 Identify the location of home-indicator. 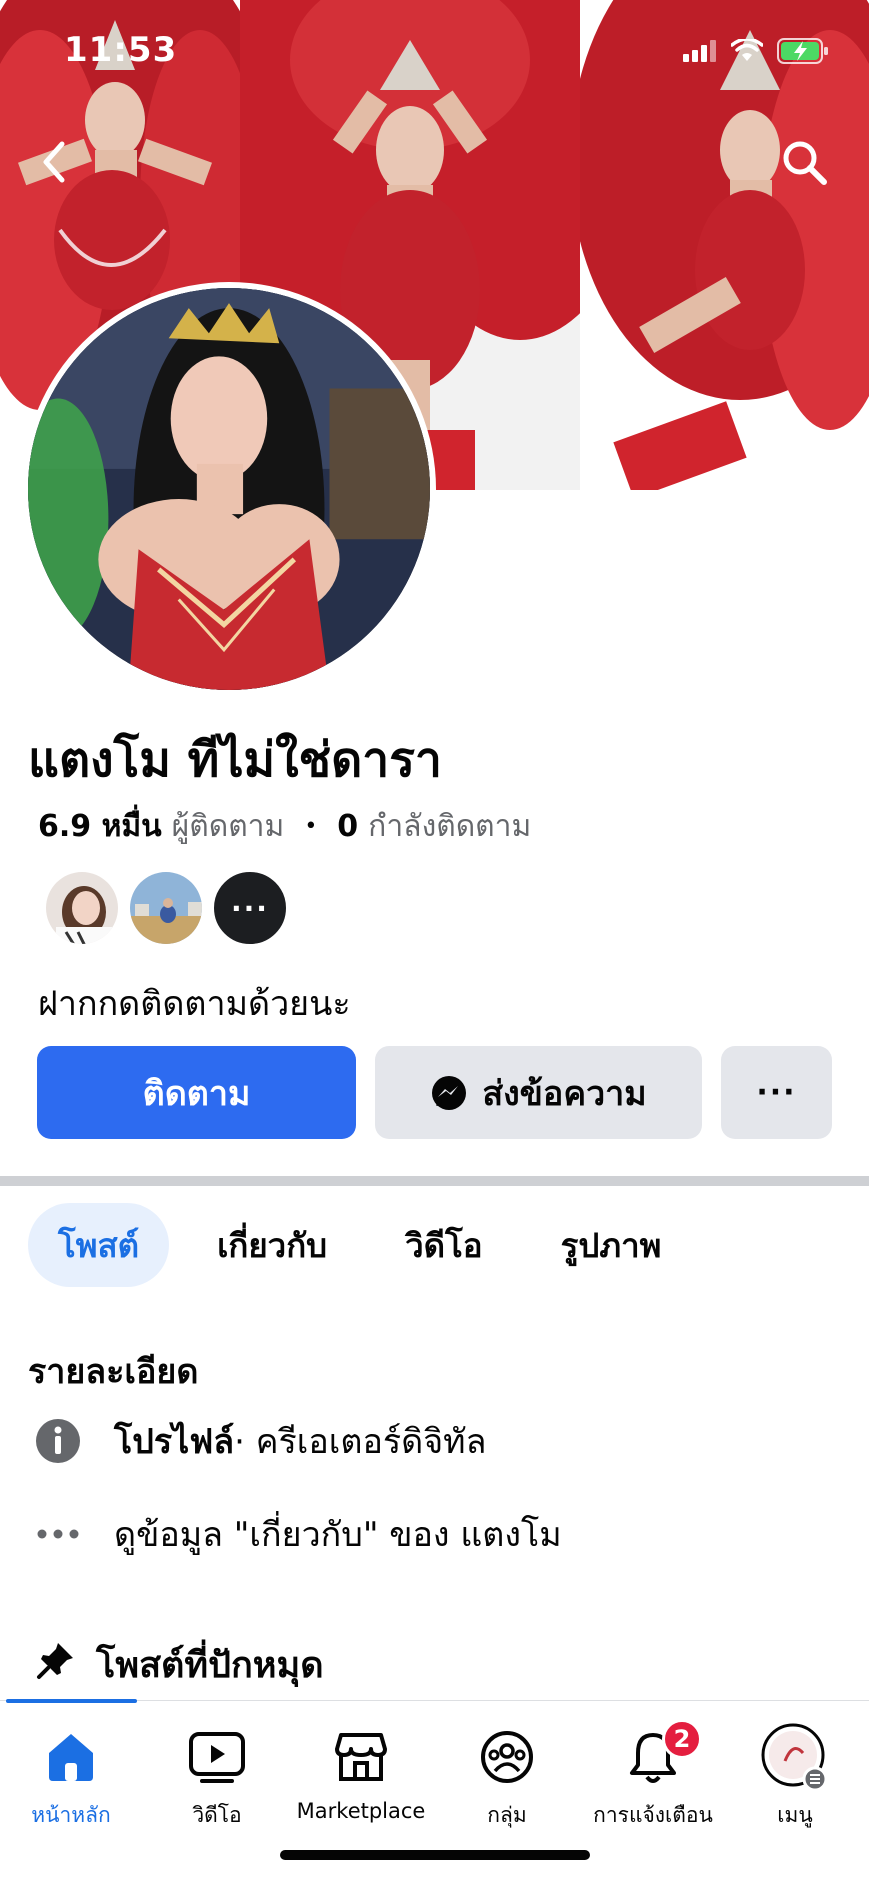
(435, 1855).